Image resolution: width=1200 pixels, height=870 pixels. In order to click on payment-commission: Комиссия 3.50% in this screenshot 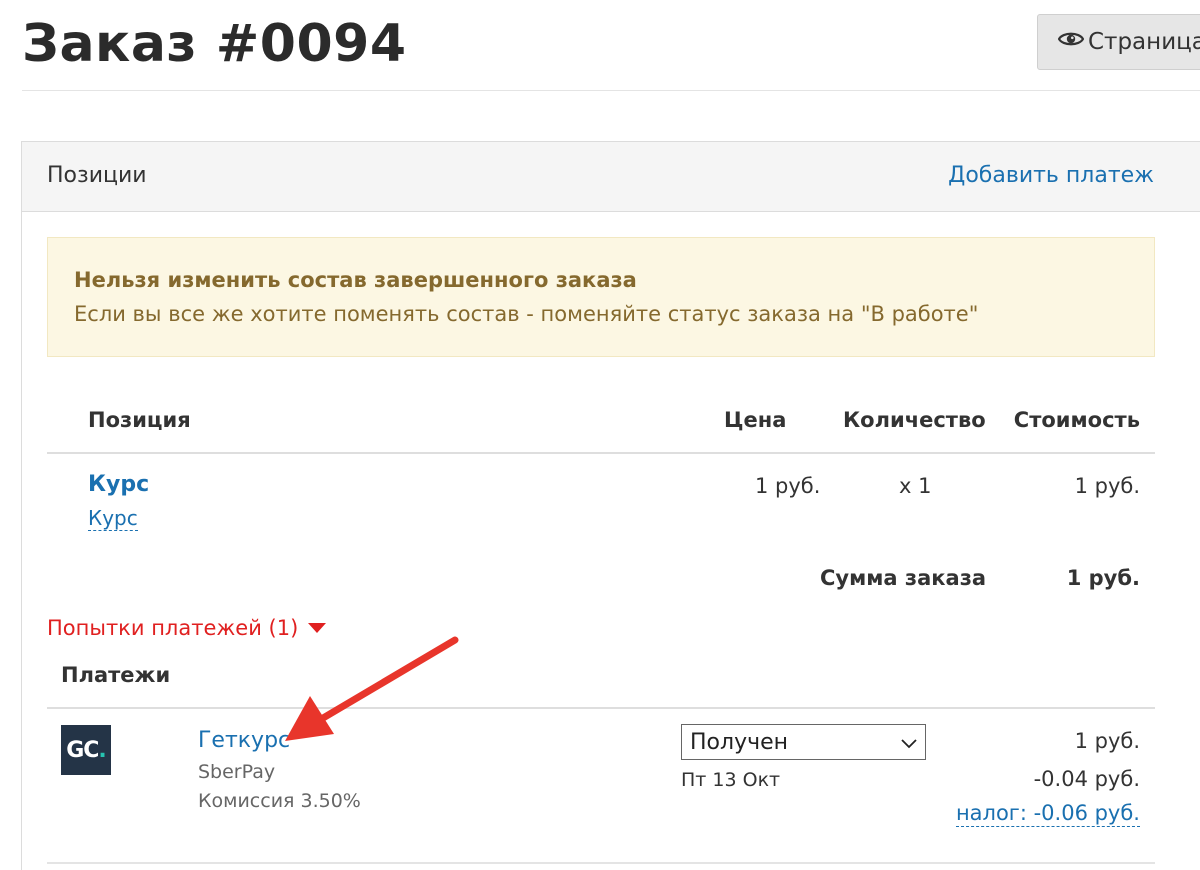, I will do `click(279, 801)`.